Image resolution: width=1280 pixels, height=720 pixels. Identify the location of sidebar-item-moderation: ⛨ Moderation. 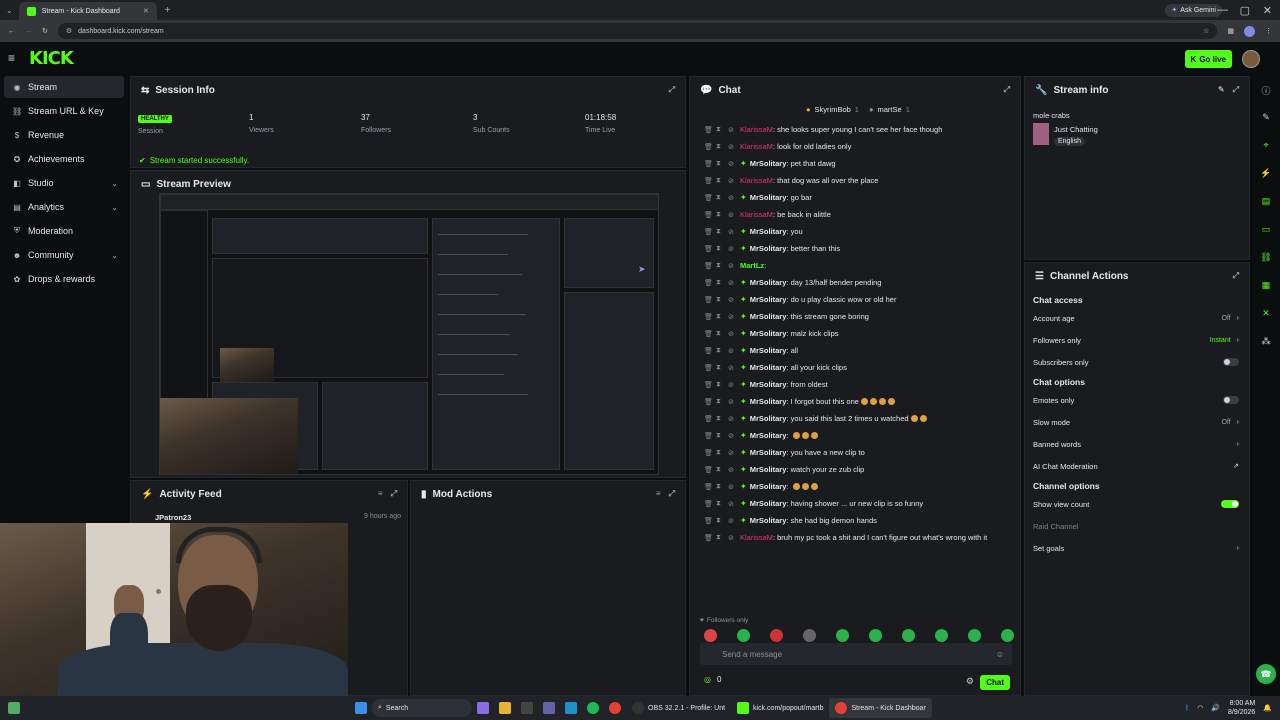
(64, 231).